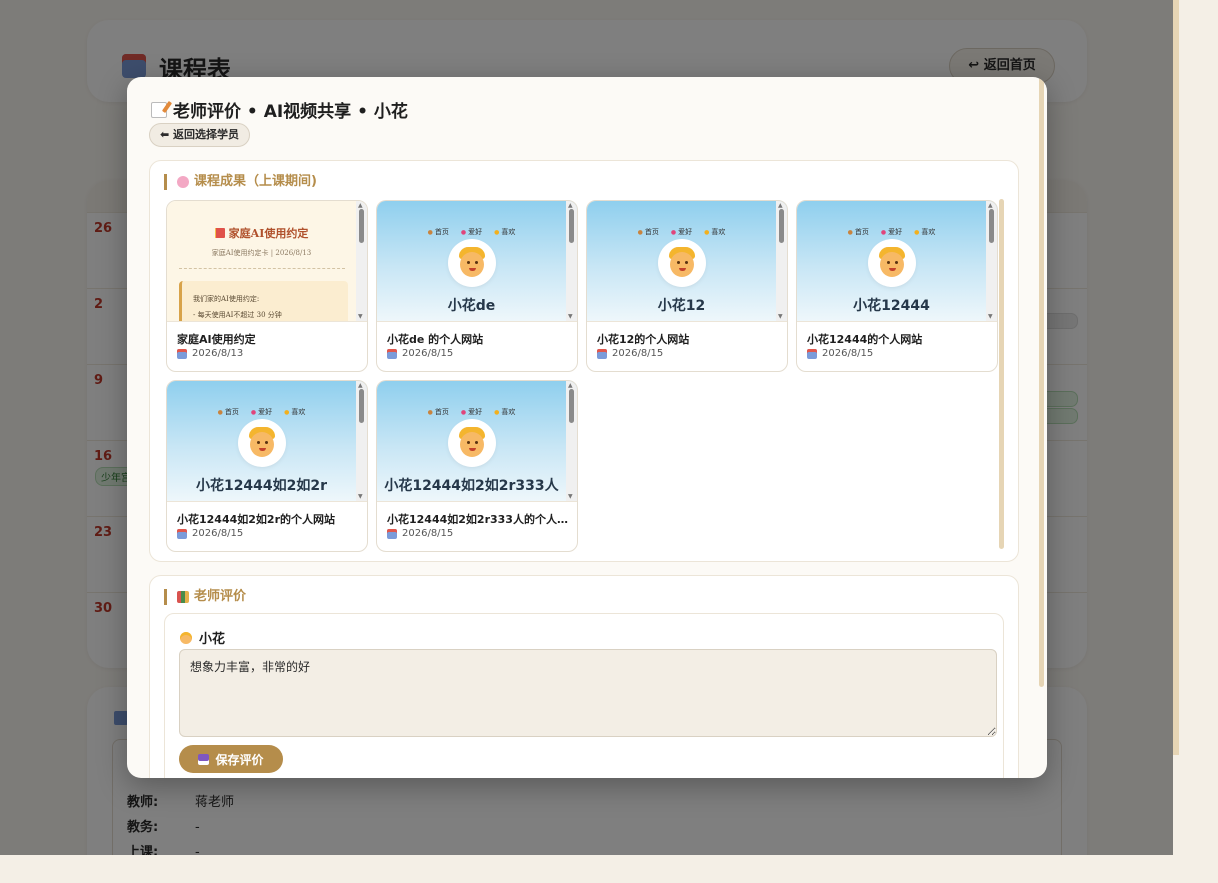 This screenshot has width=1218, height=883. I want to click on preview-site-name: 小花12444如2如2r333人, so click(471, 486).